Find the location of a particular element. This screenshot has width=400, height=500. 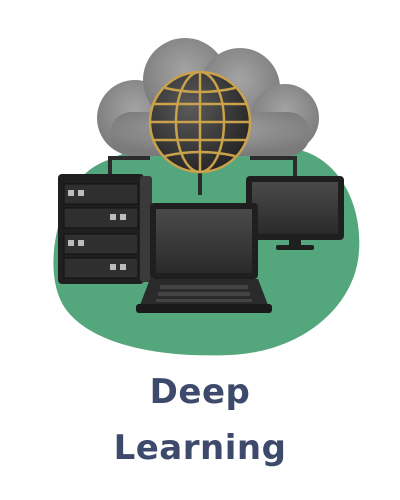

globe-icon is located at coordinates (200, 122).